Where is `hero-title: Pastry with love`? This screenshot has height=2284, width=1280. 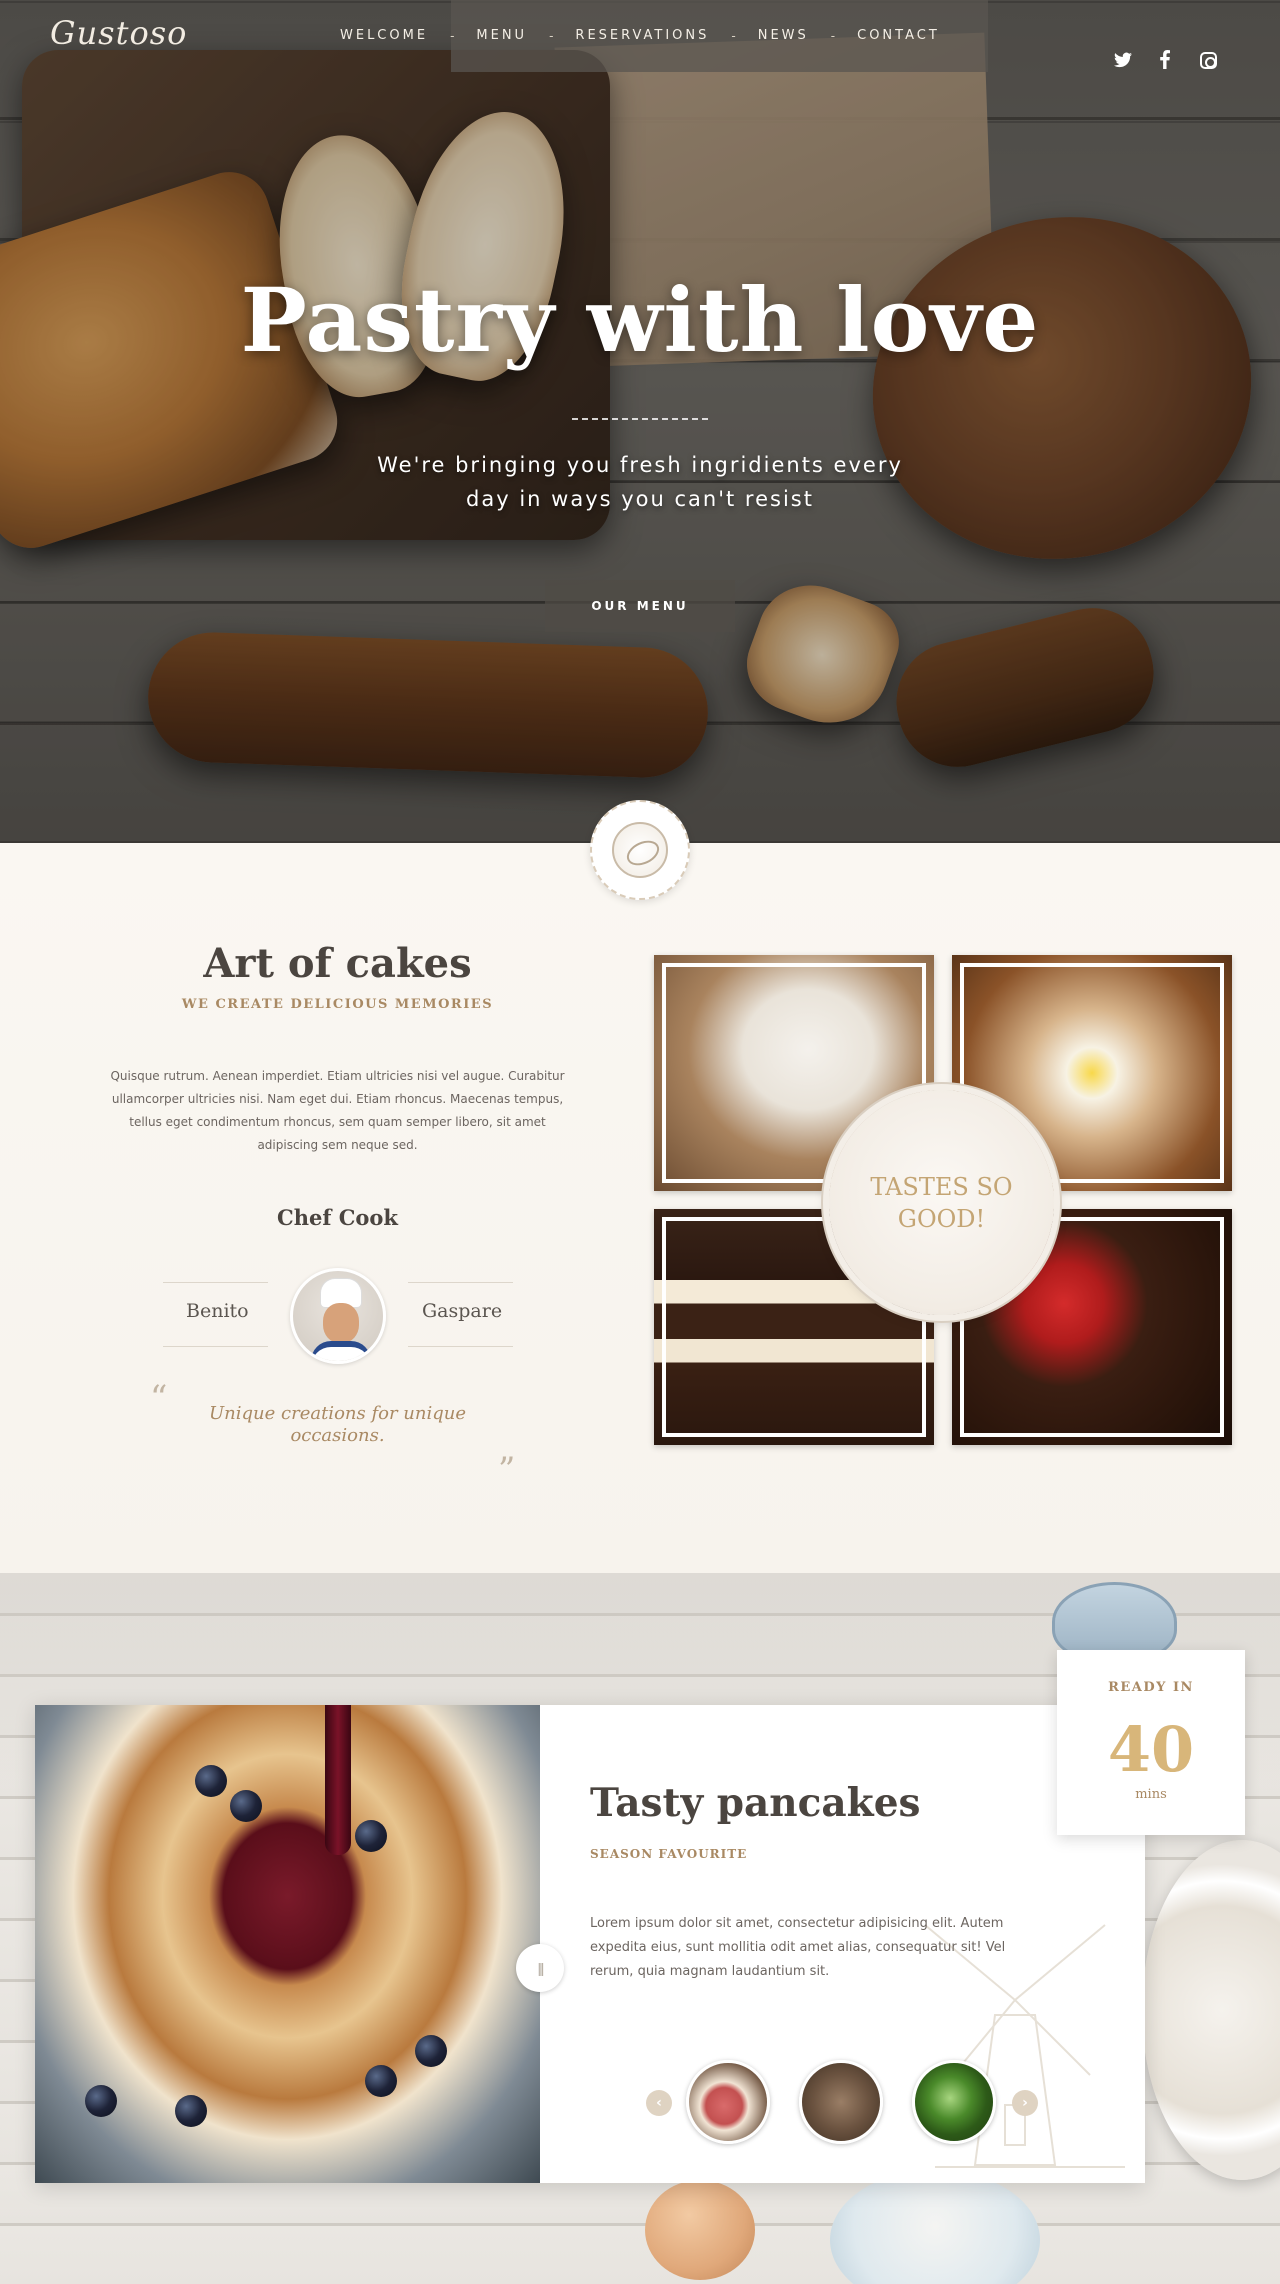 hero-title: Pastry with love is located at coordinates (640, 320).